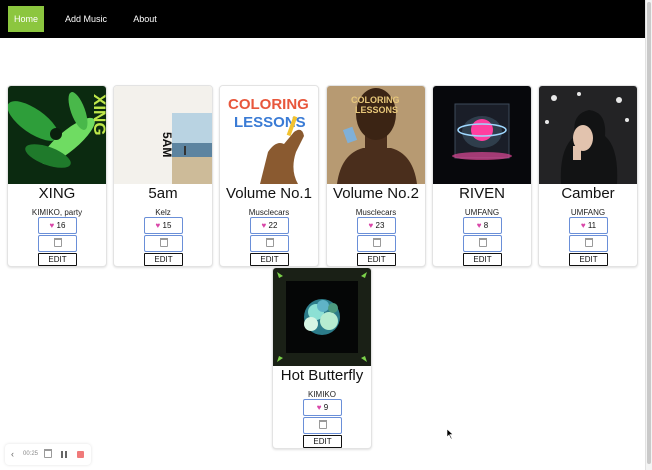  I want to click on scrollbar-thumb, so click(649, 233).